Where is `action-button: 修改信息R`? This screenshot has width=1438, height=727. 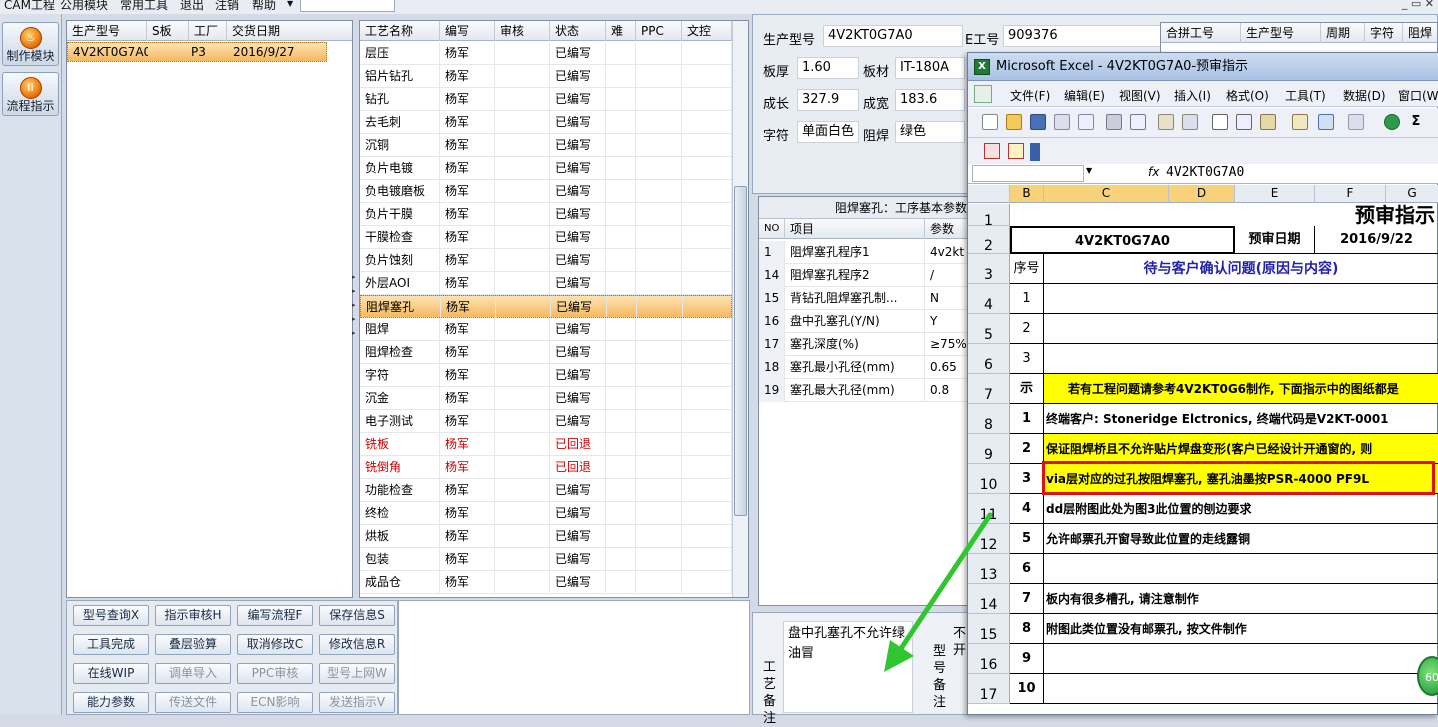
action-button: 修改信息R is located at coordinates (357, 644).